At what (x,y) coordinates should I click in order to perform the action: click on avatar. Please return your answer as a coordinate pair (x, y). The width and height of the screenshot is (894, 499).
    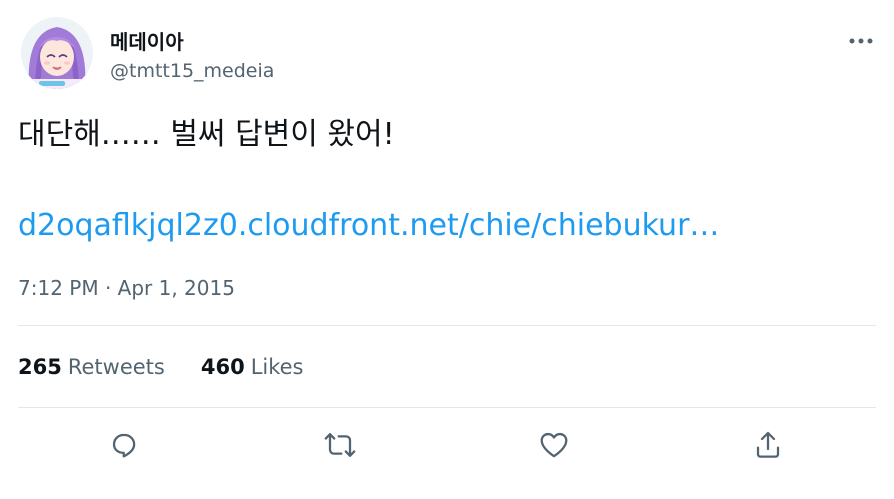
    Looking at the image, I should click on (57, 53).